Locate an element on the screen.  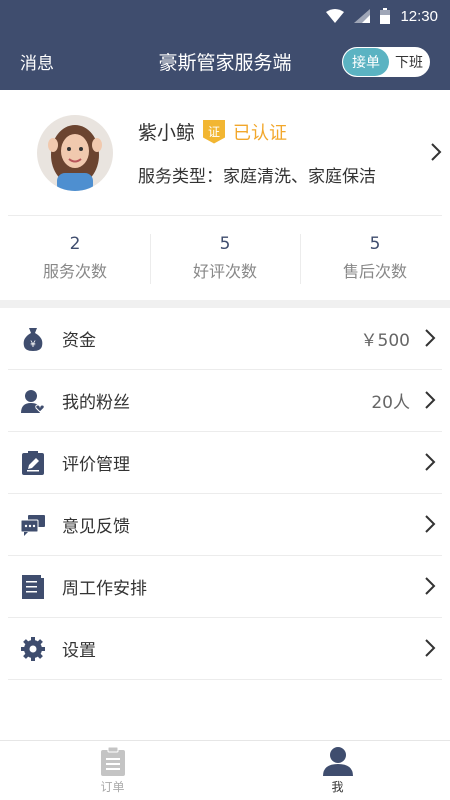
tab-orders: 订单 is located at coordinates (112, 770).